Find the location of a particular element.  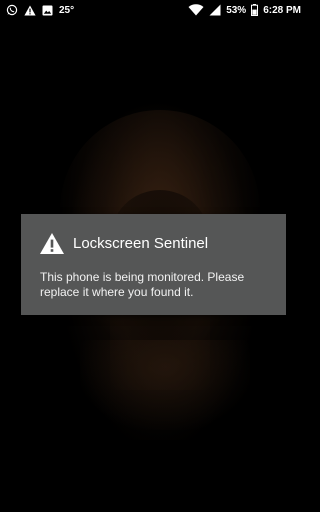

dialog-title: Lockscreen Sentinel is located at coordinates (141, 243).